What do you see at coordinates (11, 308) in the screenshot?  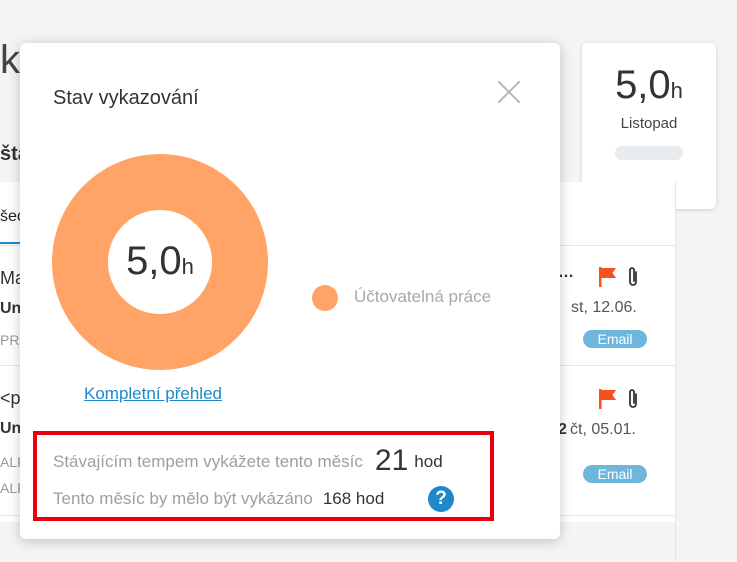 I see `row1-client: Un` at bounding box center [11, 308].